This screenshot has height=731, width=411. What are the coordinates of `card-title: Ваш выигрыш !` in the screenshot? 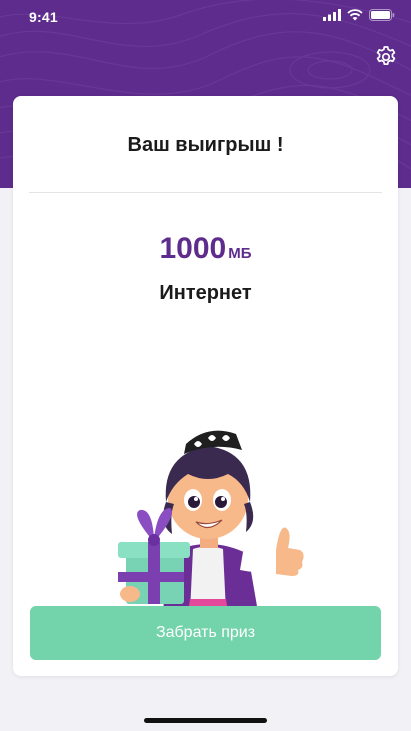 It's located at (205, 145).